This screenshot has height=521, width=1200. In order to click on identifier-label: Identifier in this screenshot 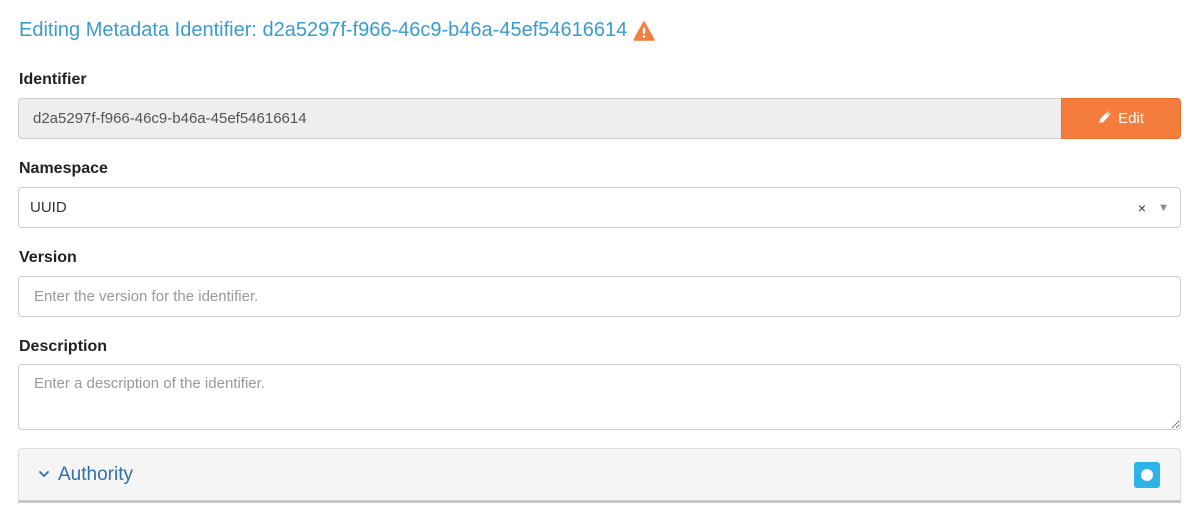, I will do `click(53, 79)`.